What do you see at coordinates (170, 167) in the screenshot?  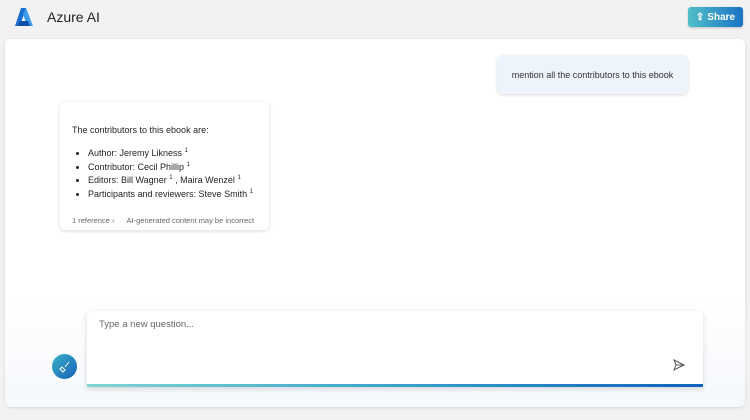 I see `list-item: Contributor: Cecil Phillip 1` at bounding box center [170, 167].